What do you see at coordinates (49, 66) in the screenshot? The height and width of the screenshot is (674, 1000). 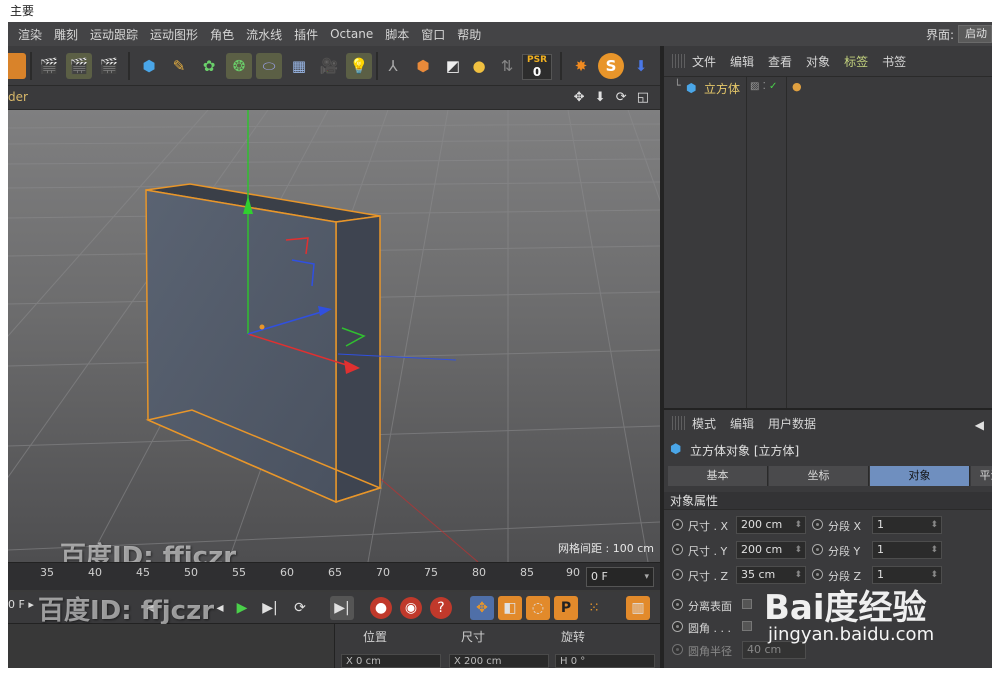 I see `render-view-icon: 🎬` at bounding box center [49, 66].